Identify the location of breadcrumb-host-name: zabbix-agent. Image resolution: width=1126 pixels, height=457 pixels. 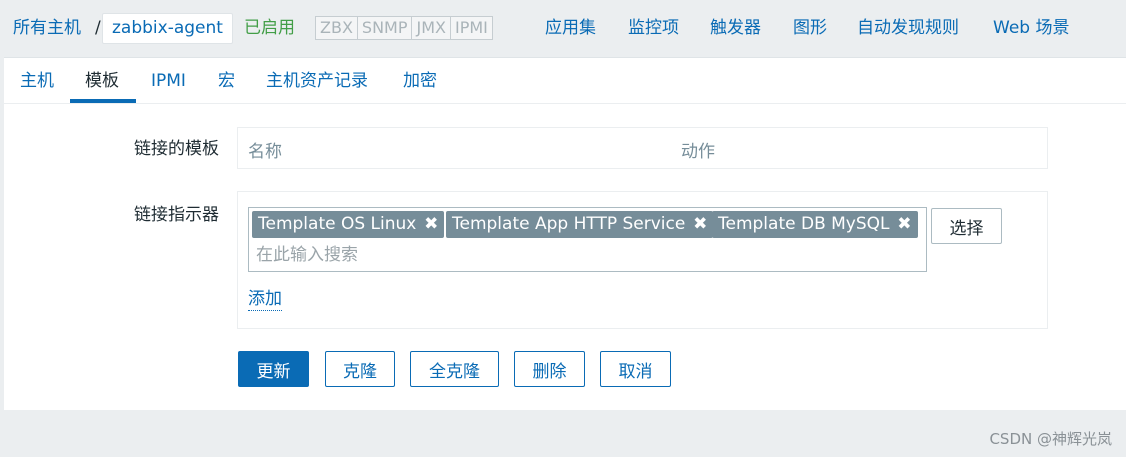
(167, 28).